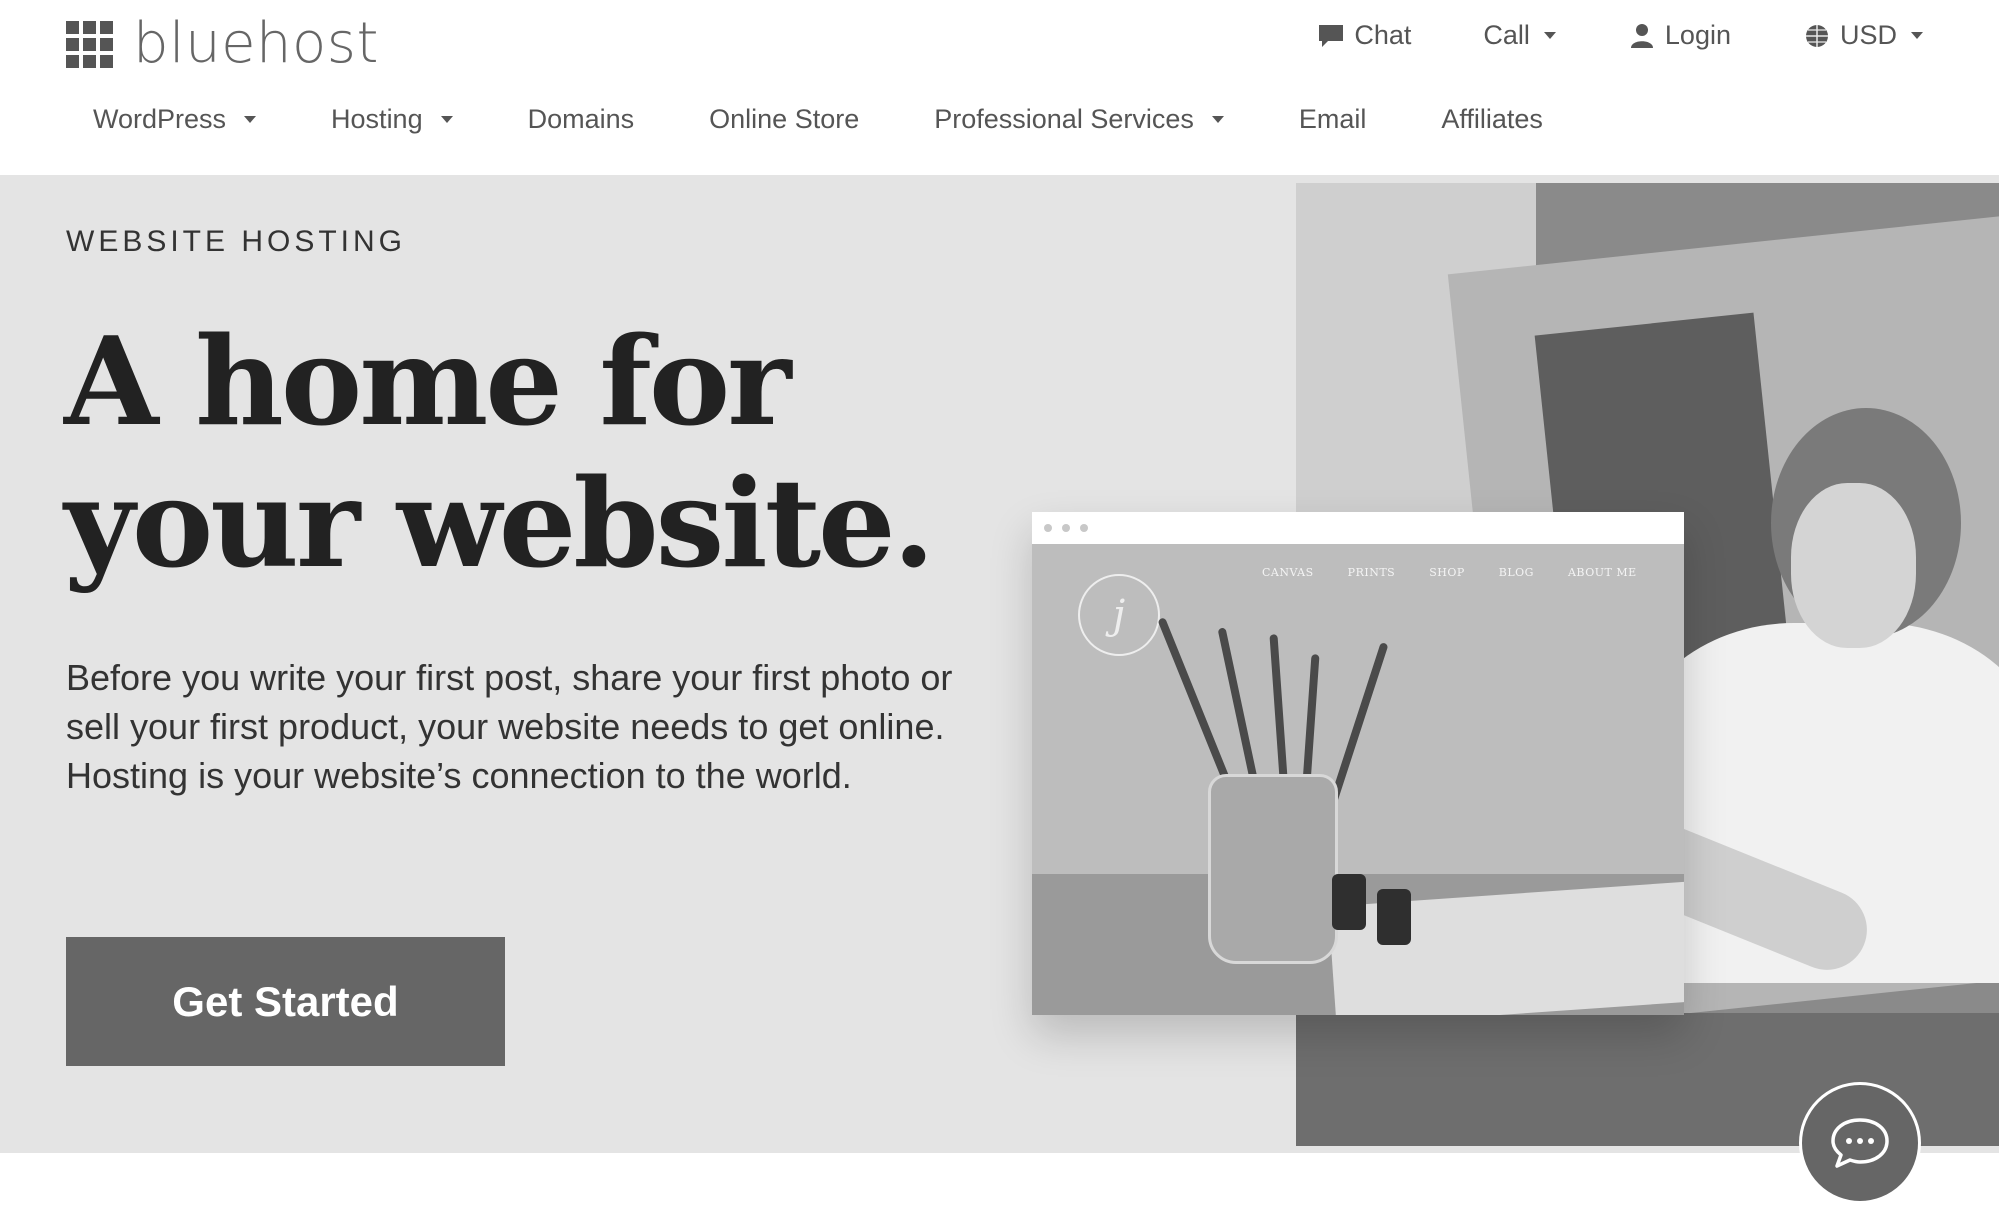  Describe the element at coordinates (160, 119) in the screenshot. I see `nav-item-label: WordPress` at that location.